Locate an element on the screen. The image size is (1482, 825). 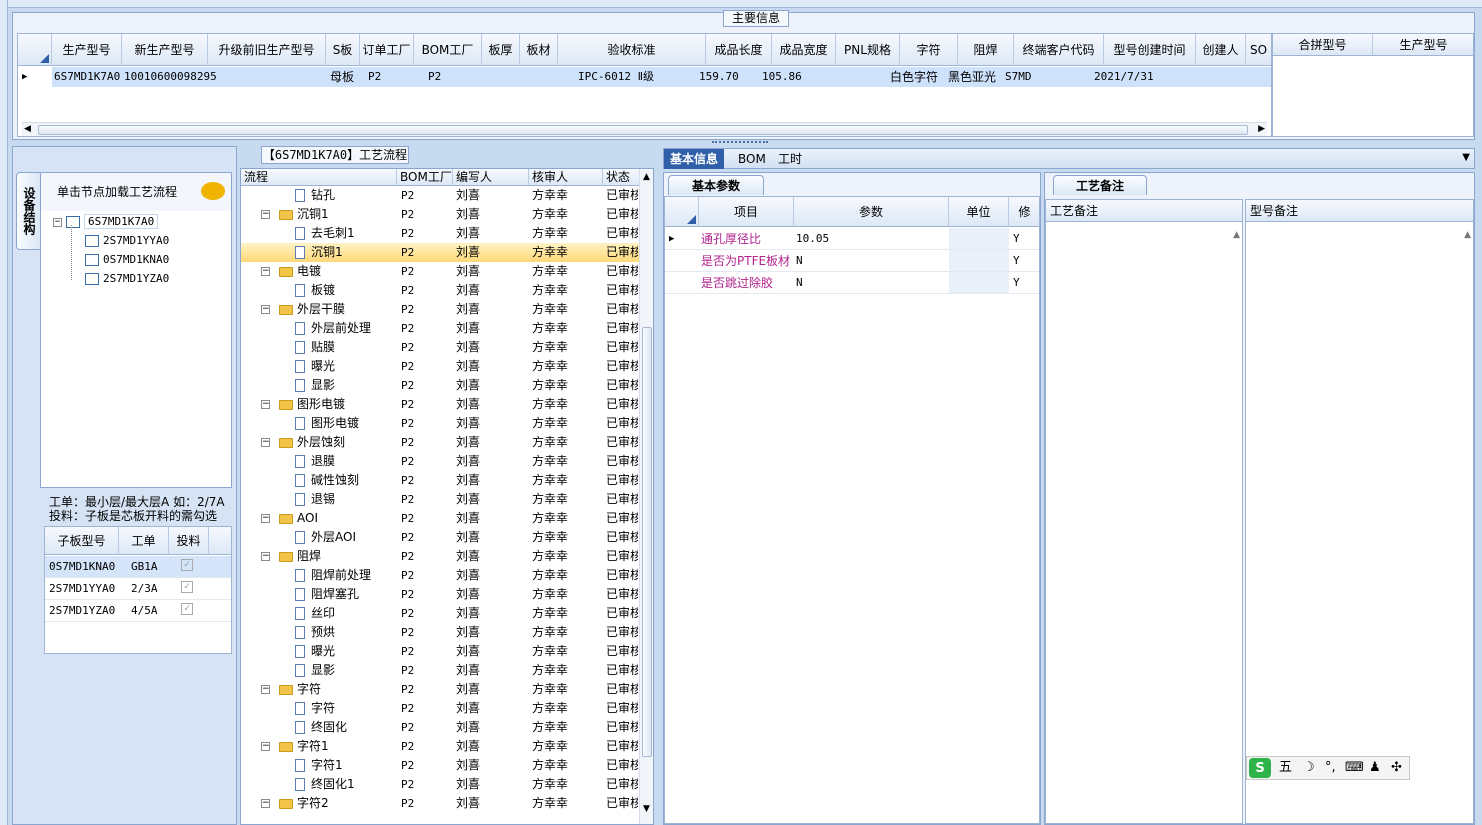
param-value: N is located at coordinates (799, 261).